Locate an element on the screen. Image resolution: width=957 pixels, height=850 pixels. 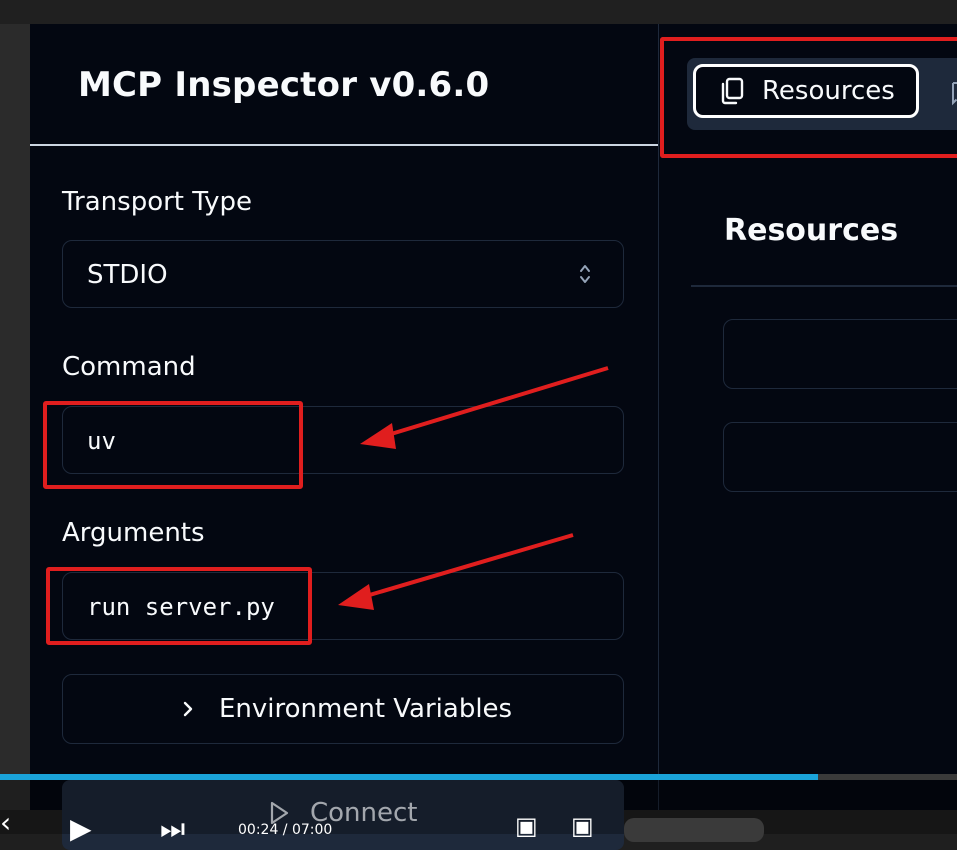
command-arrow-icon is located at coordinates (484, 407).